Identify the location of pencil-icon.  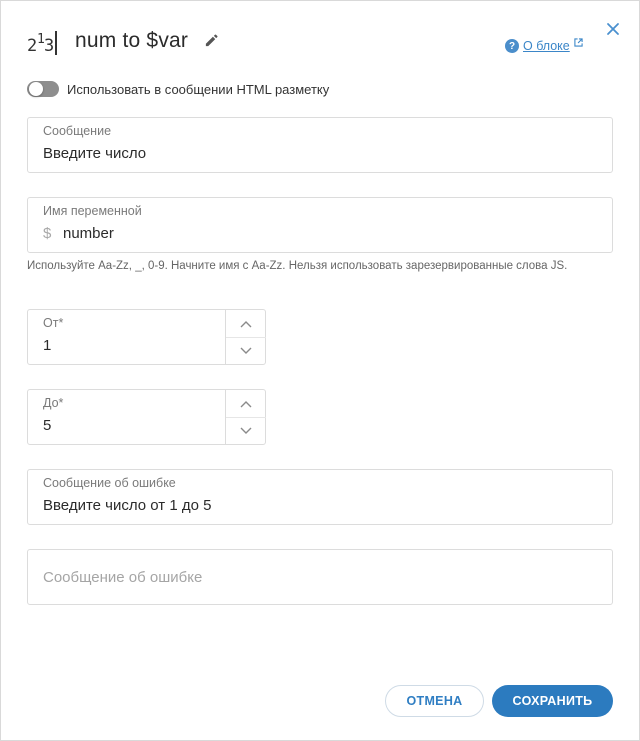
(211, 40).